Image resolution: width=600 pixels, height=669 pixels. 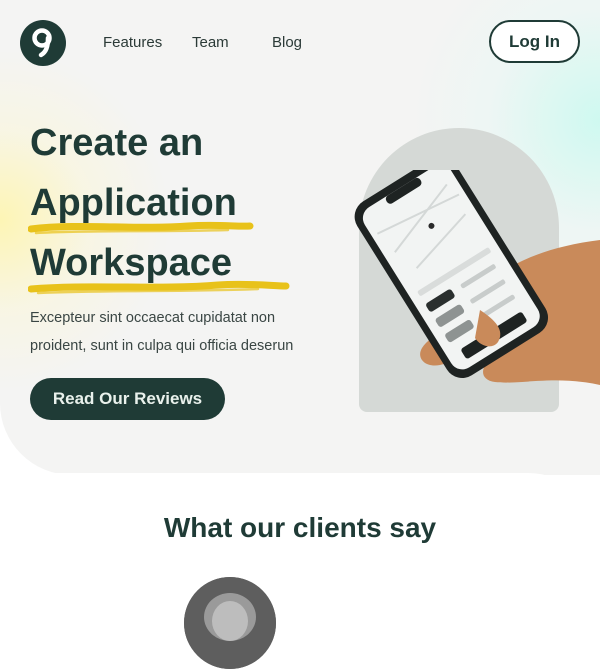 I want to click on headline-line-1: Create an, so click(x=117, y=143).